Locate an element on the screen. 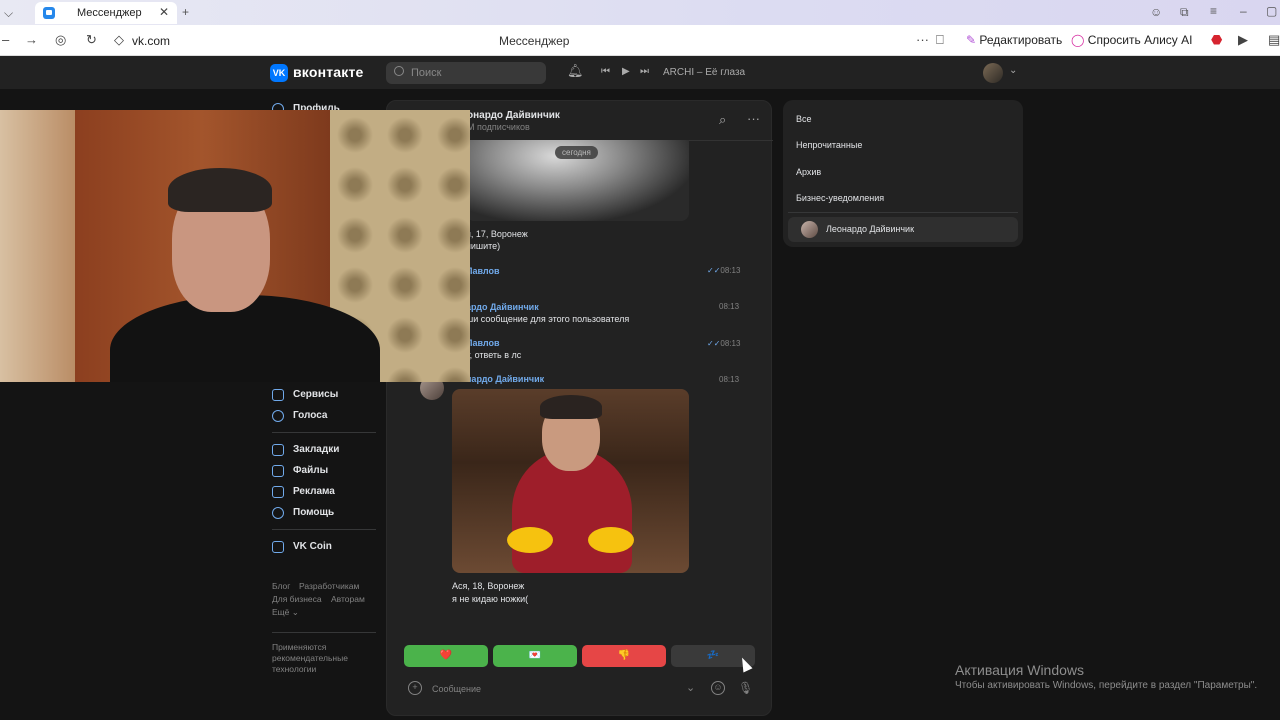 The width and height of the screenshot is (1280, 720). prev-track-icon: ⏮ is located at coordinates (605, 71).